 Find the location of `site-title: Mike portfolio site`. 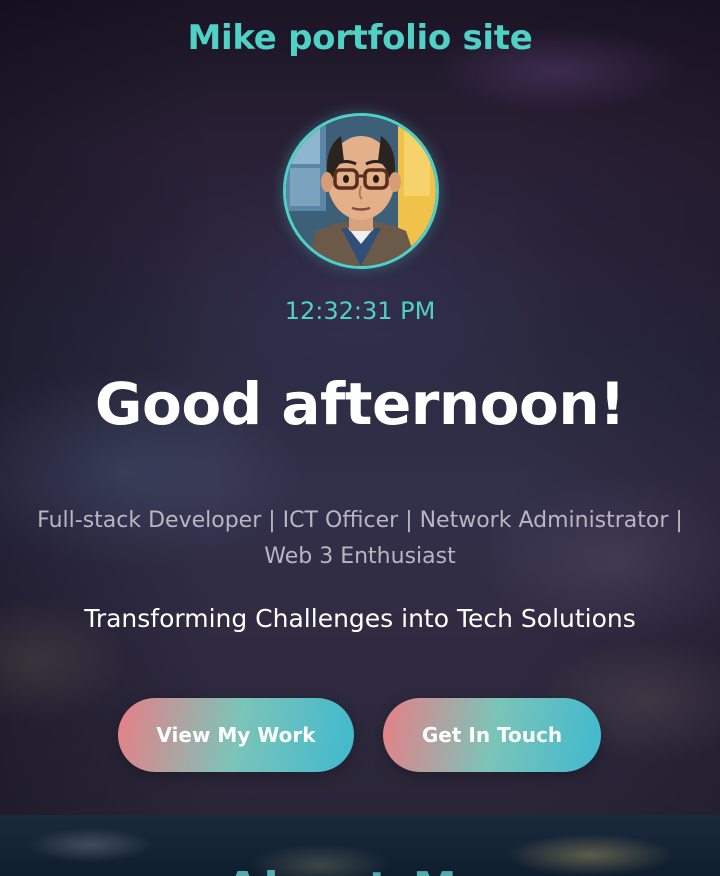

site-title: Mike portfolio site is located at coordinates (360, 38).